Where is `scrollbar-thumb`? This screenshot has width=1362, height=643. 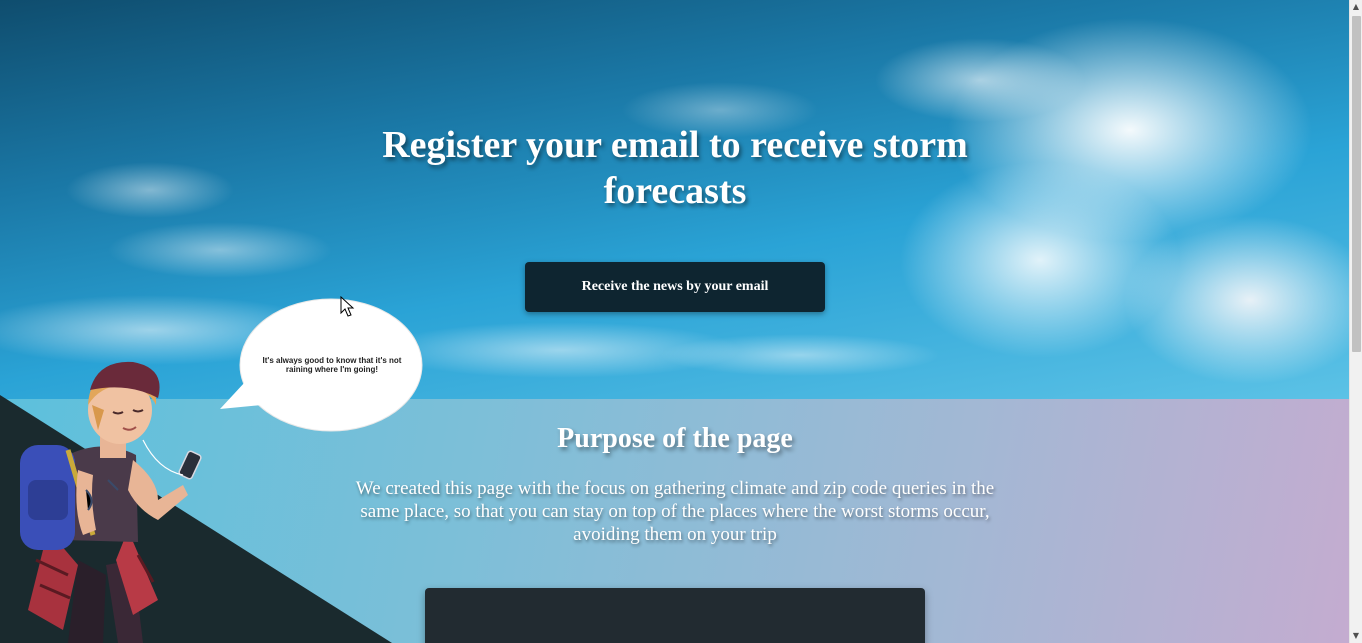
scrollbar-thumb is located at coordinates (1356, 184).